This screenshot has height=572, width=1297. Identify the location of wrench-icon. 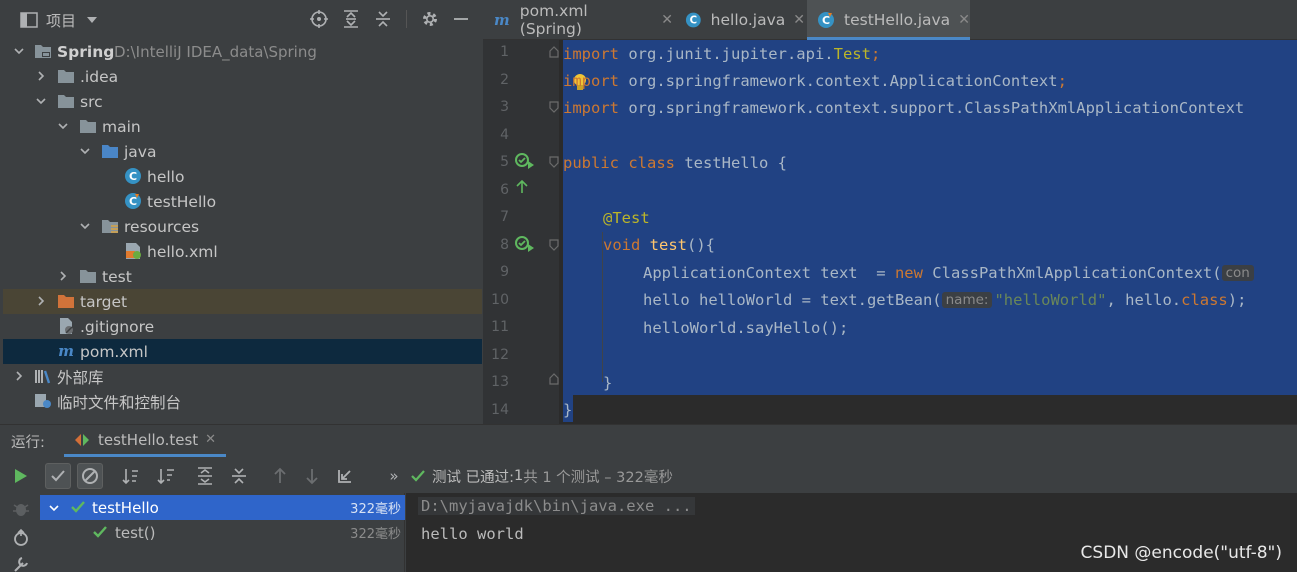
(21, 563).